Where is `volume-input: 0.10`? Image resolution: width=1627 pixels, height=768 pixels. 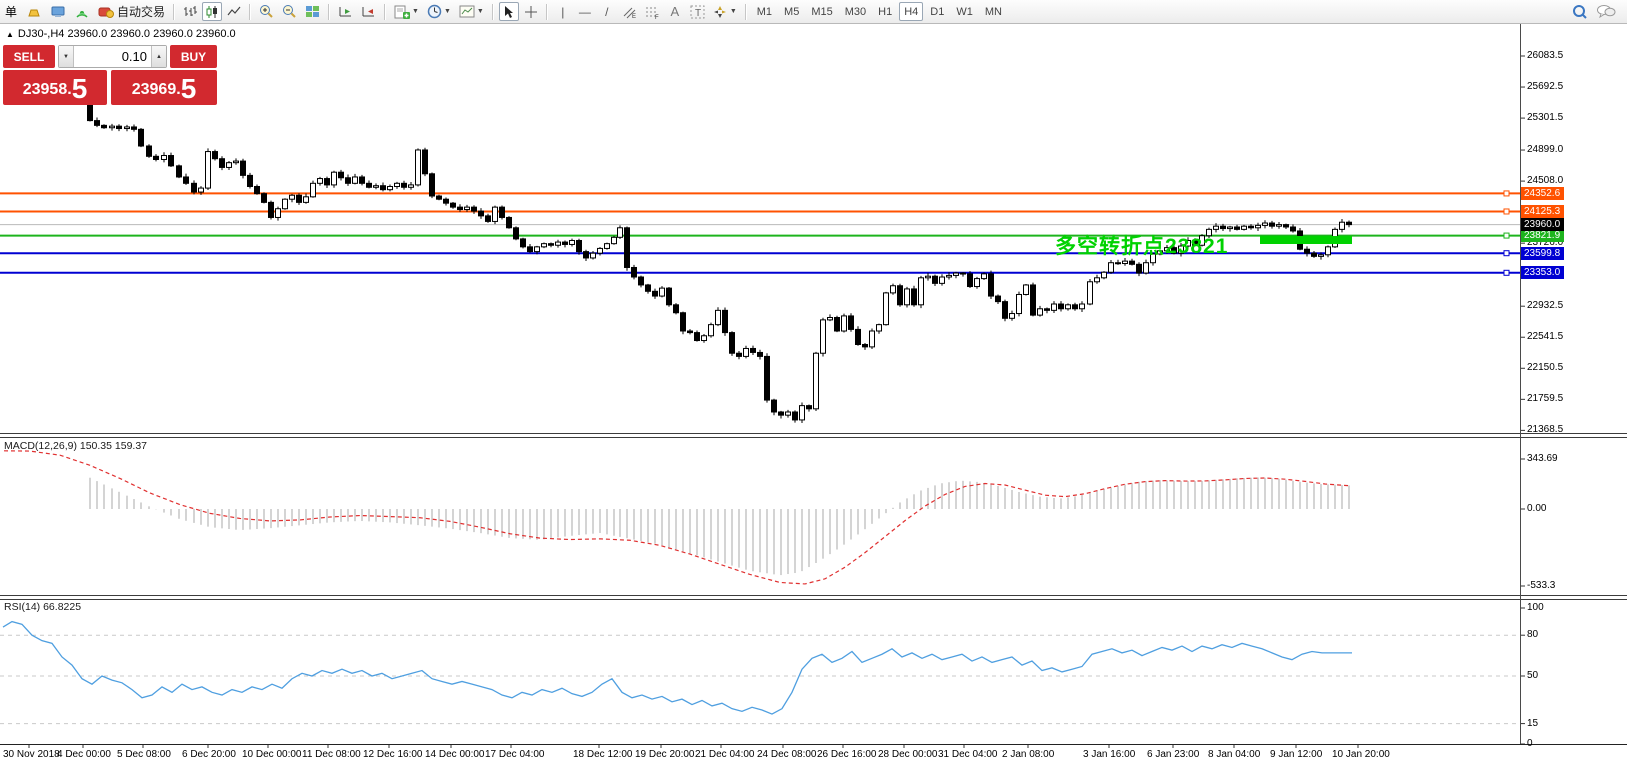 volume-input: 0.10 is located at coordinates (112, 56).